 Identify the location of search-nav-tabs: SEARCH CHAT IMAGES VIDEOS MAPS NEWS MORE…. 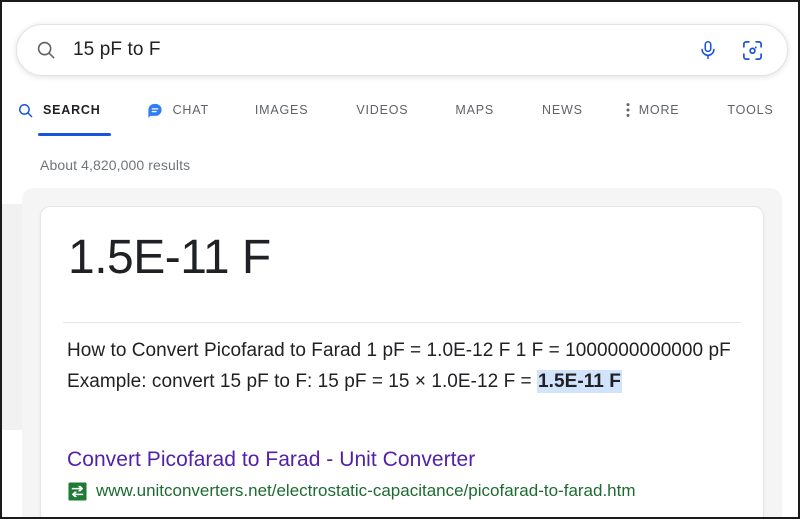
(402, 114).